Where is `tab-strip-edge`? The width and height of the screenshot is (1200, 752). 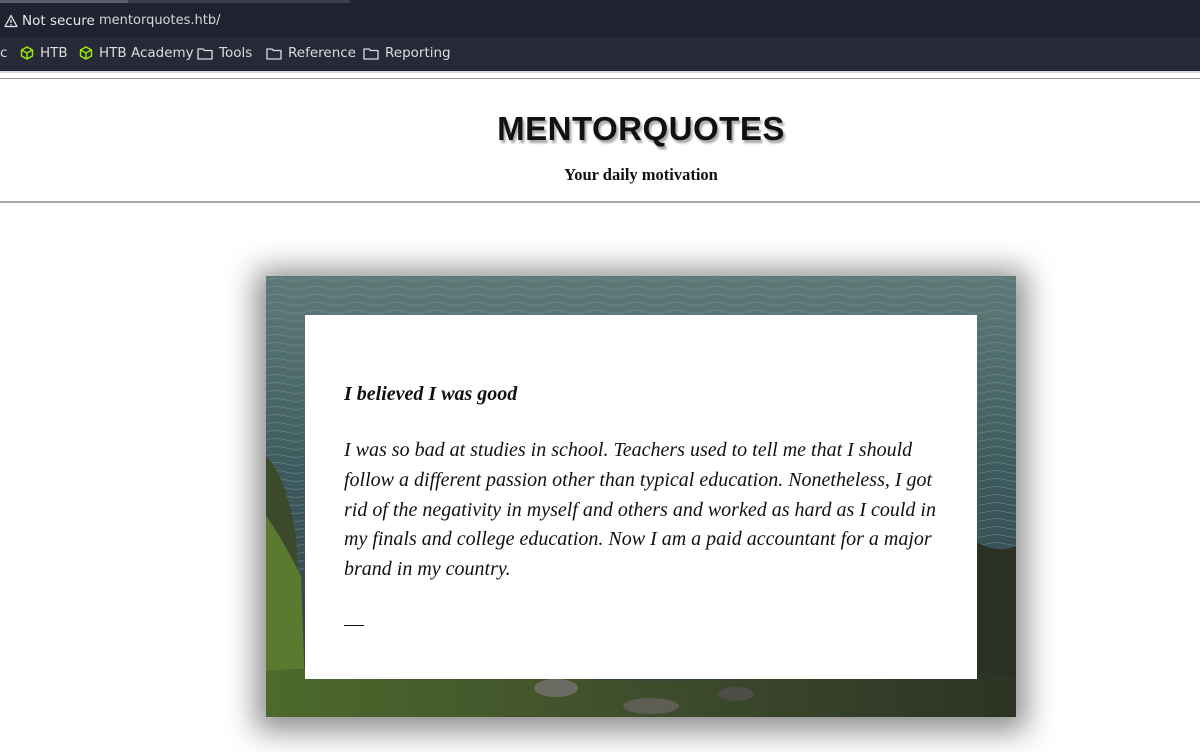
tab-strip-edge is located at coordinates (175, 1).